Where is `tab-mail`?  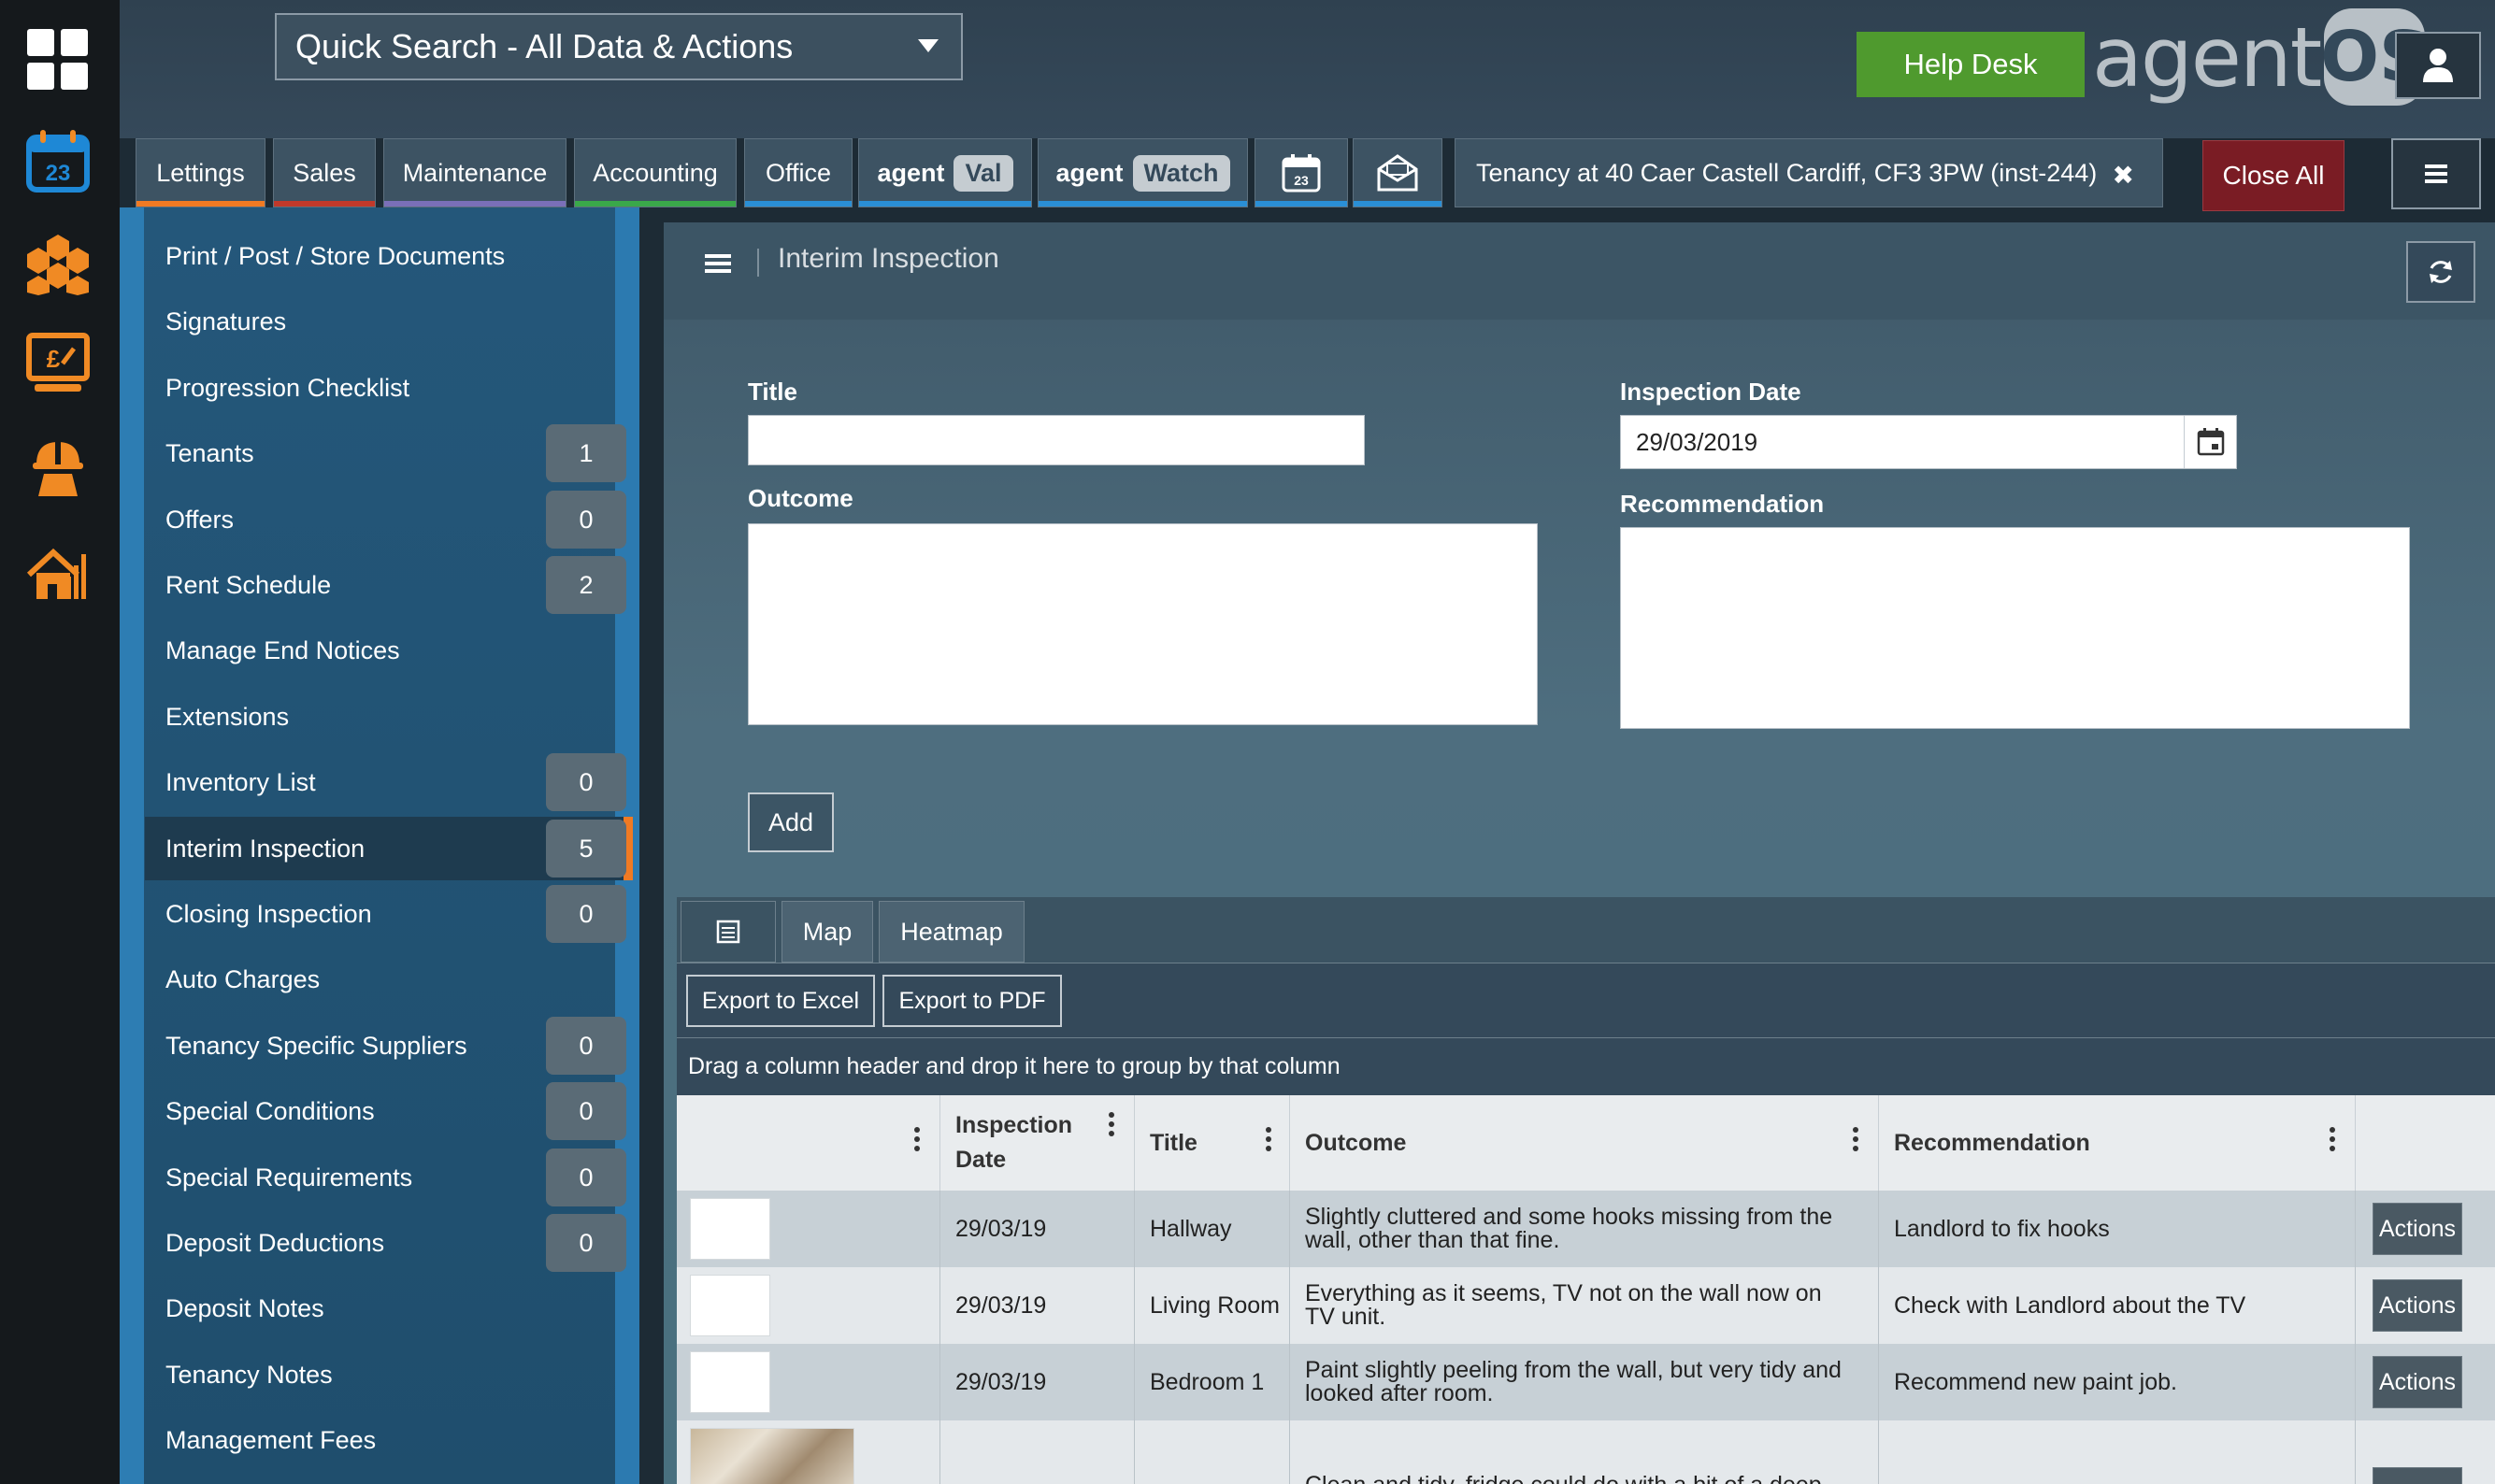 tab-mail is located at coordinates (1397, 172).